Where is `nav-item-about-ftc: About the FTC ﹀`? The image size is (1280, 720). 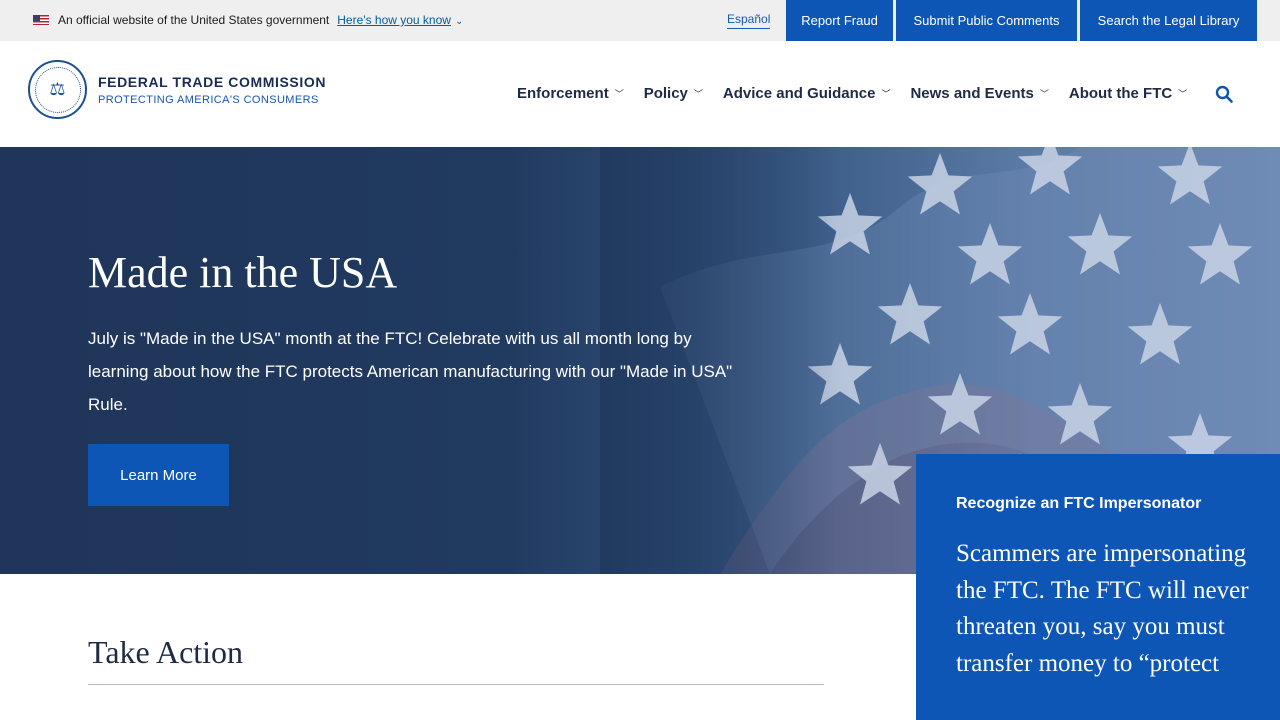
nav-item-about-ftc: About the FTC ﹀ is located at coordinates (1128, 93).